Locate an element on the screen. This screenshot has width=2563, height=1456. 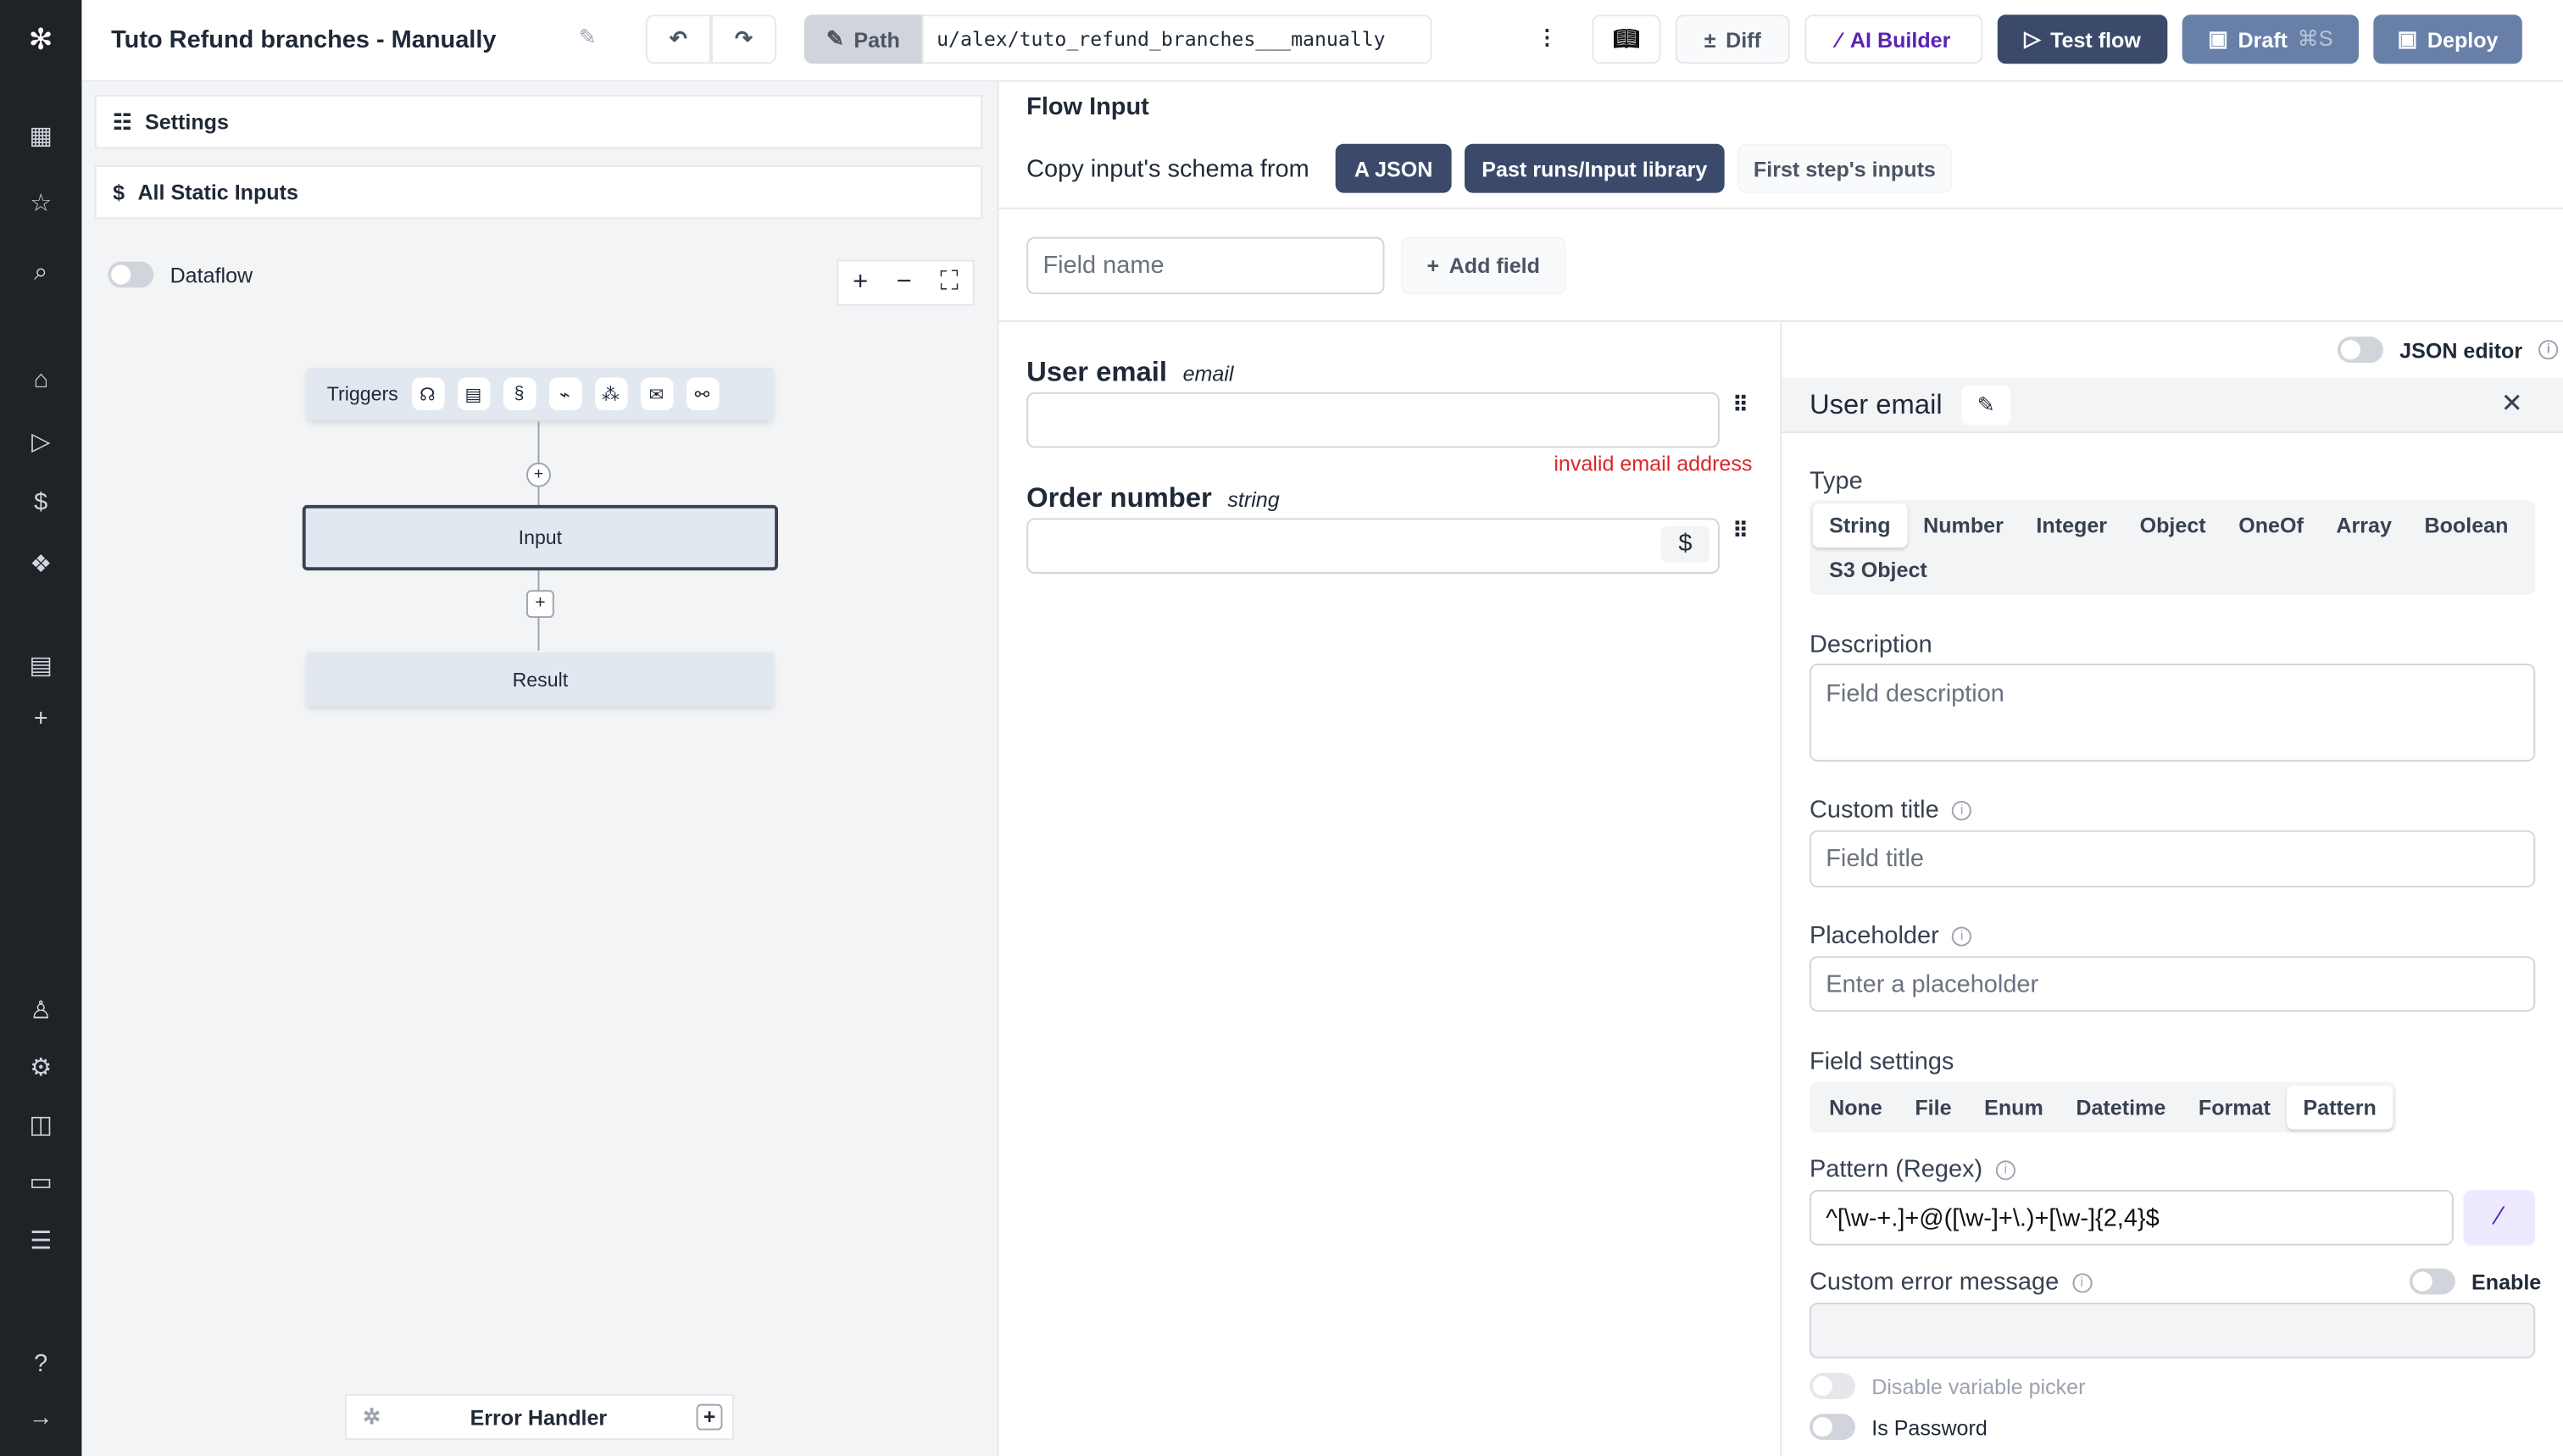
type-string: String is located at coordinates (1859, 525).